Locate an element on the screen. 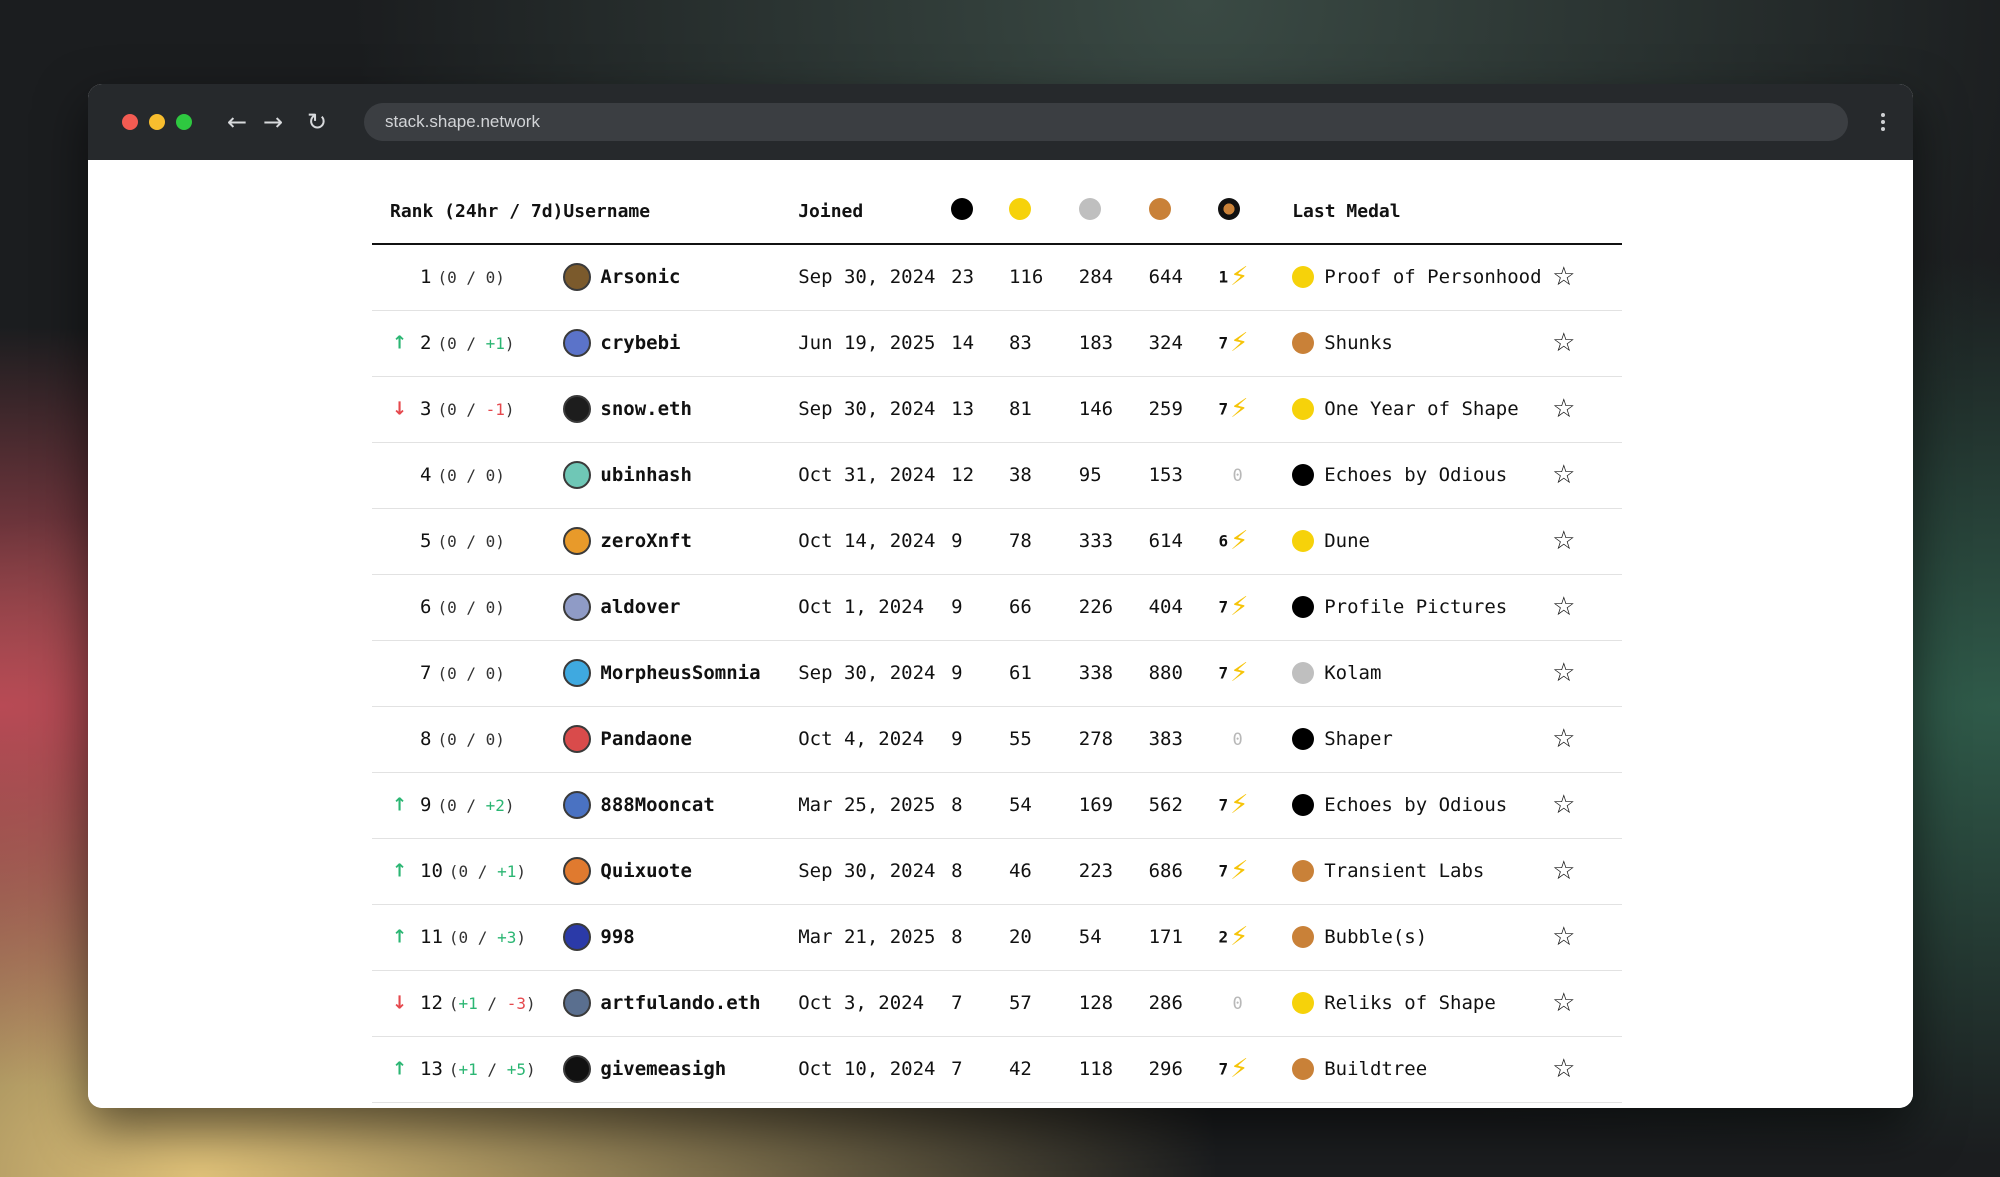 The width and height of the screenshot is (2000, 1177). joined-date: Oct 4, 2024 is located at coordinates (875, 739).